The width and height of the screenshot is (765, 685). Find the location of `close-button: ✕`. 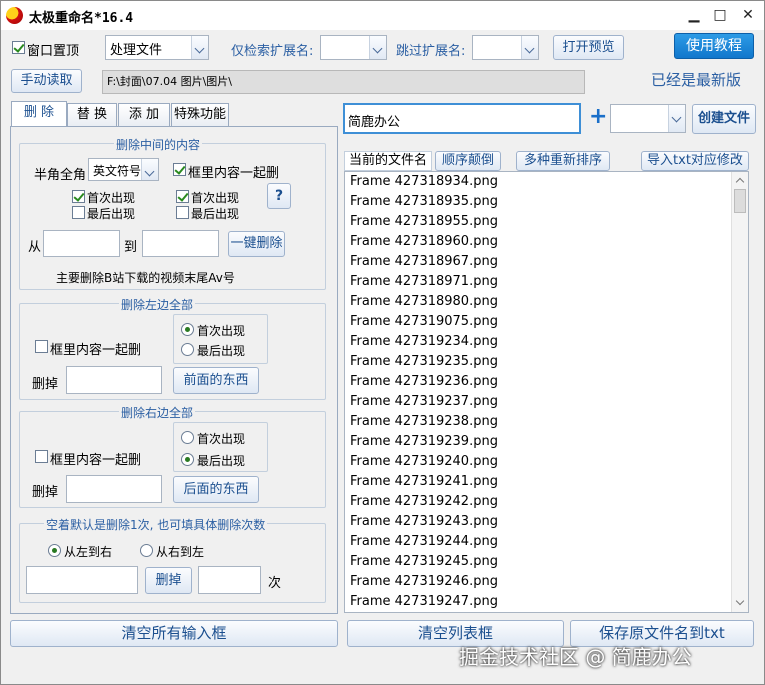

close-button: ✕ is located at coordinates (748, 15).